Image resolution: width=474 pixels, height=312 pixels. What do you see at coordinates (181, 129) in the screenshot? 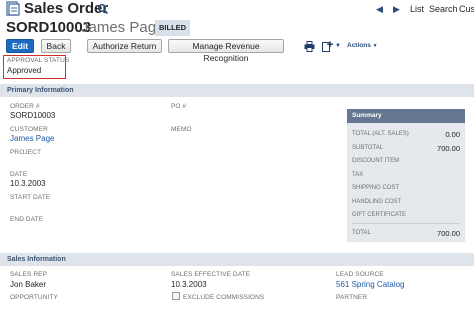
I see `memo-label: MEMO` at bounding box center [181, 129].